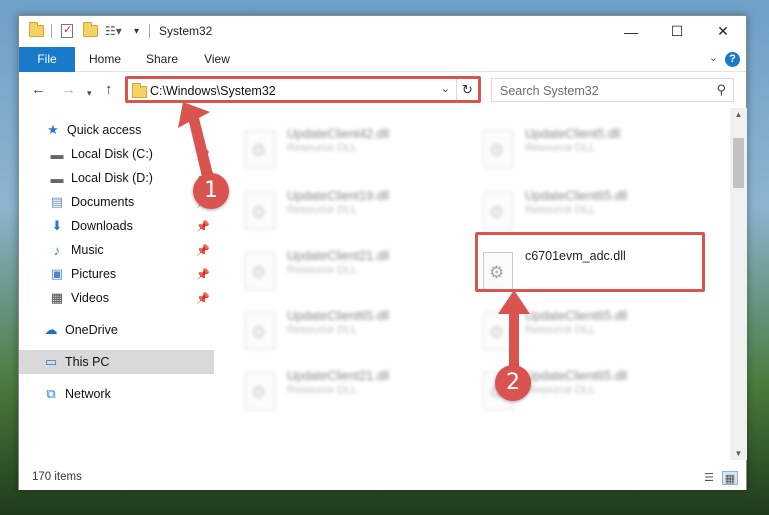  Describe the element at coordinates (211, 191) in the screenshot. I see `step-one-badge: 1` at that location.